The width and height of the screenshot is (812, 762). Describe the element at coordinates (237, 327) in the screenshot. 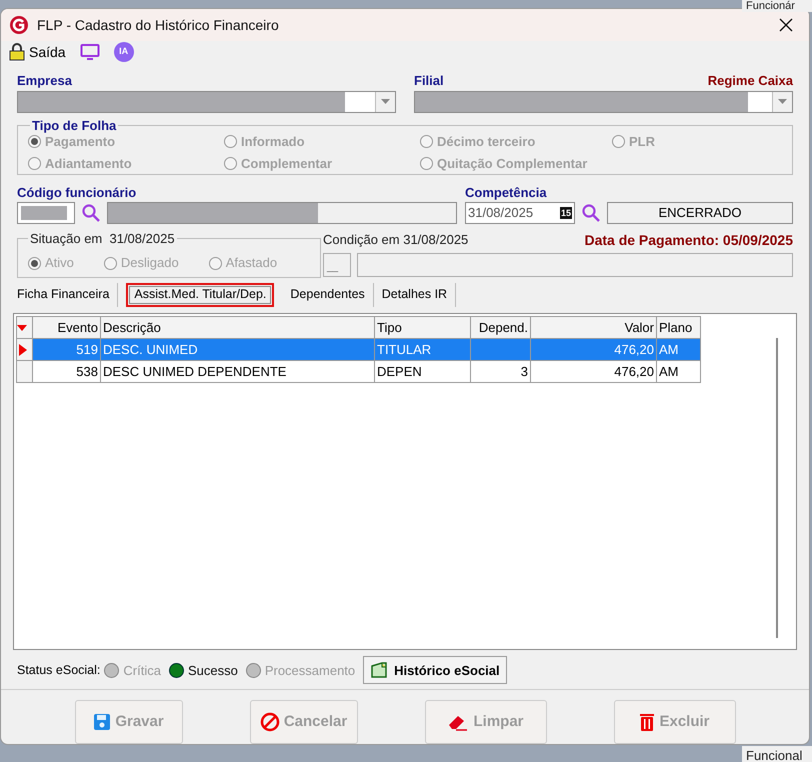

I see `column-header: Descrição` at that location.